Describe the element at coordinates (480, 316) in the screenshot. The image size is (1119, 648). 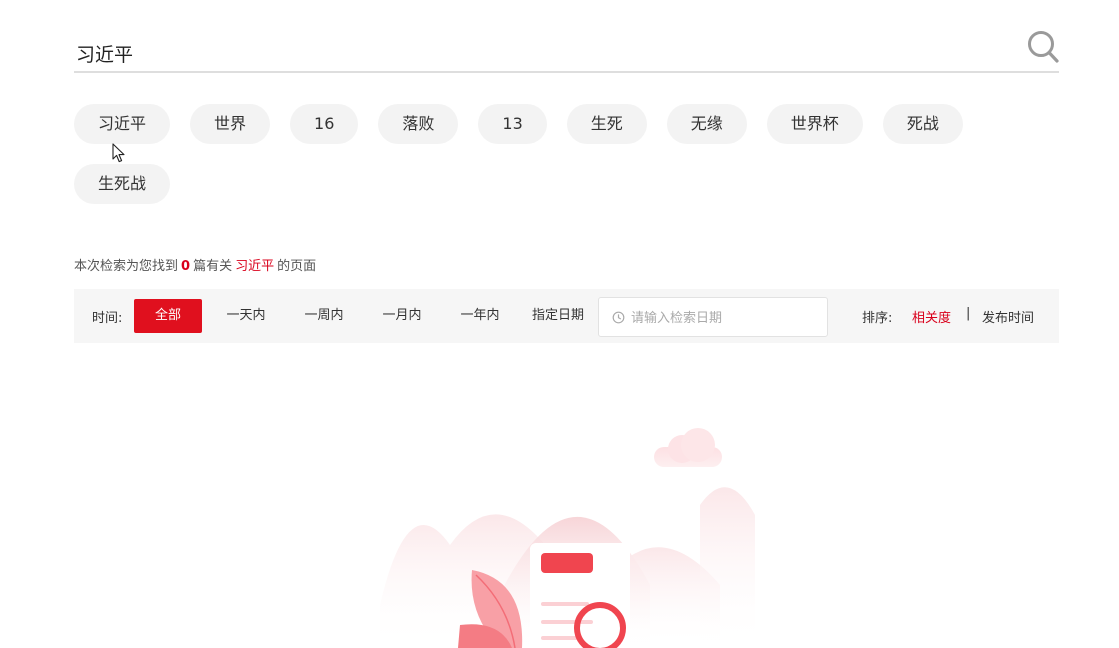
I see `time-option-year: 一年内` at that location.